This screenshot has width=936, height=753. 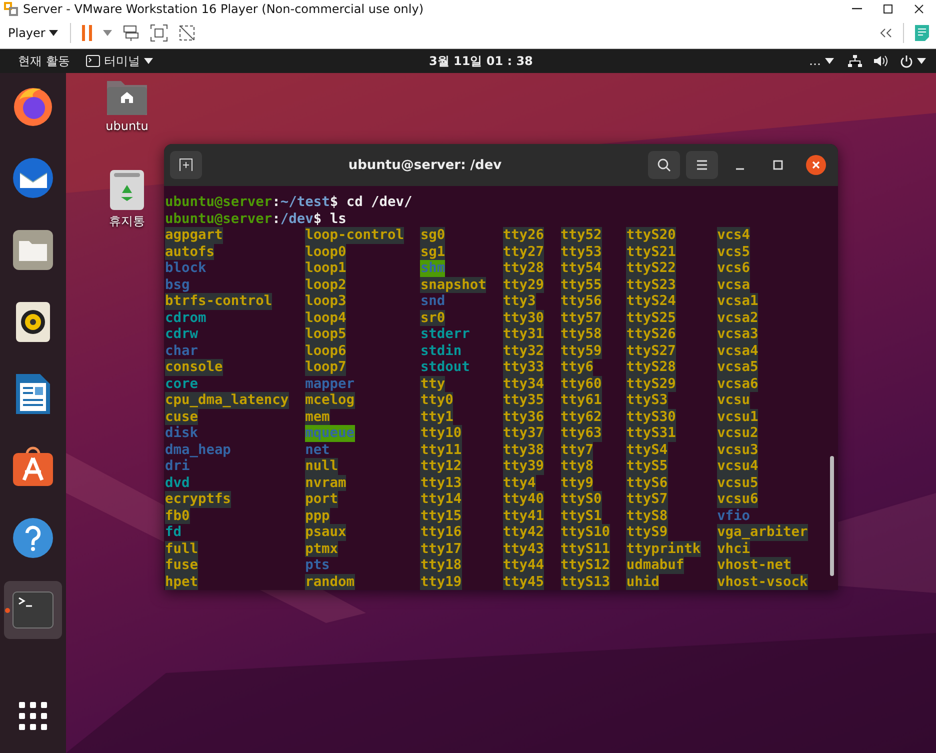 What do you see at coordinates (433, 252) in the screenshot?
I see `file-name: sg1` at bounding box center [433, 252].